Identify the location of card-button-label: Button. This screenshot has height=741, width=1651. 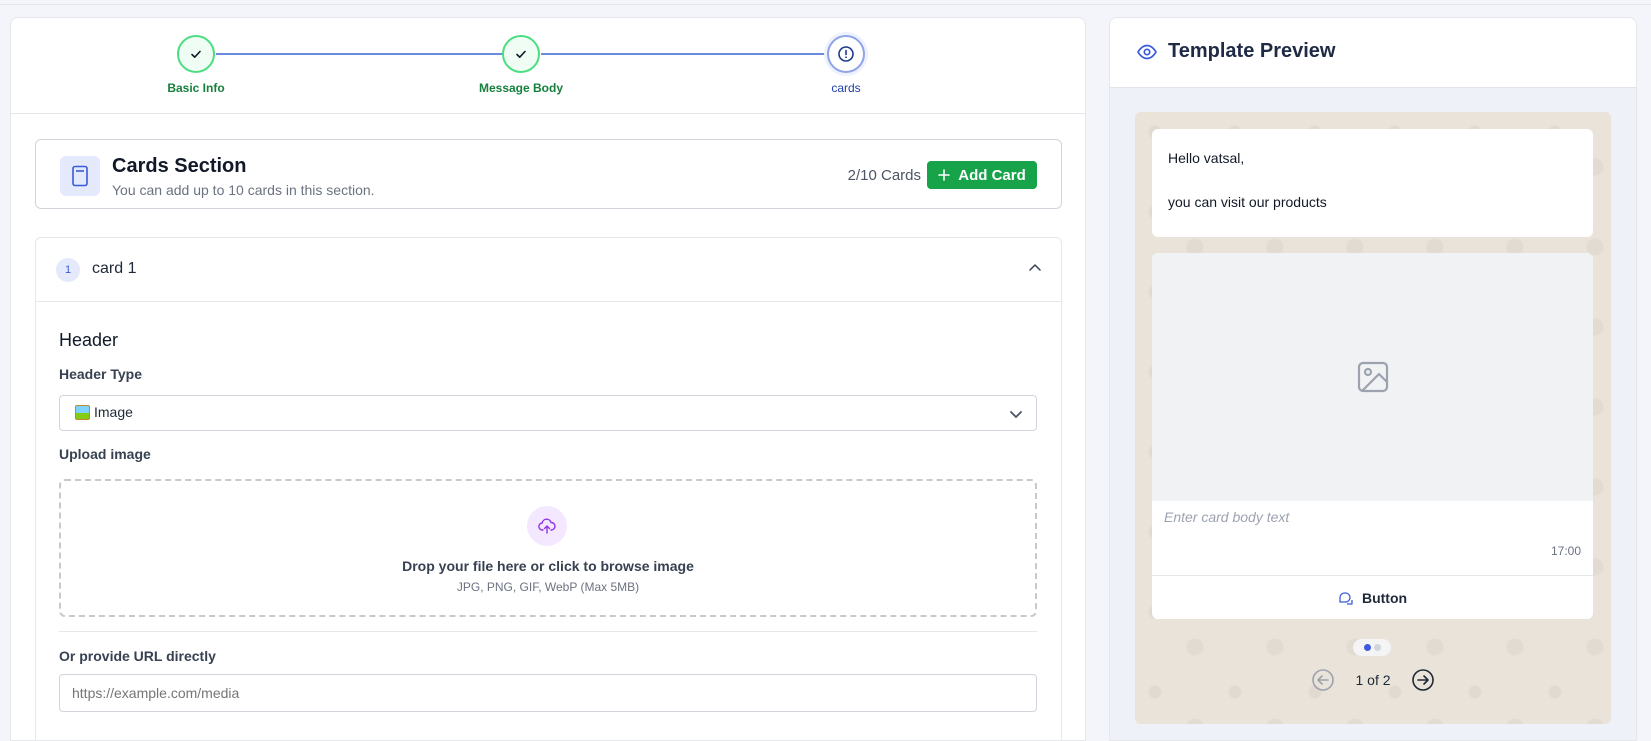
(1384, 597).